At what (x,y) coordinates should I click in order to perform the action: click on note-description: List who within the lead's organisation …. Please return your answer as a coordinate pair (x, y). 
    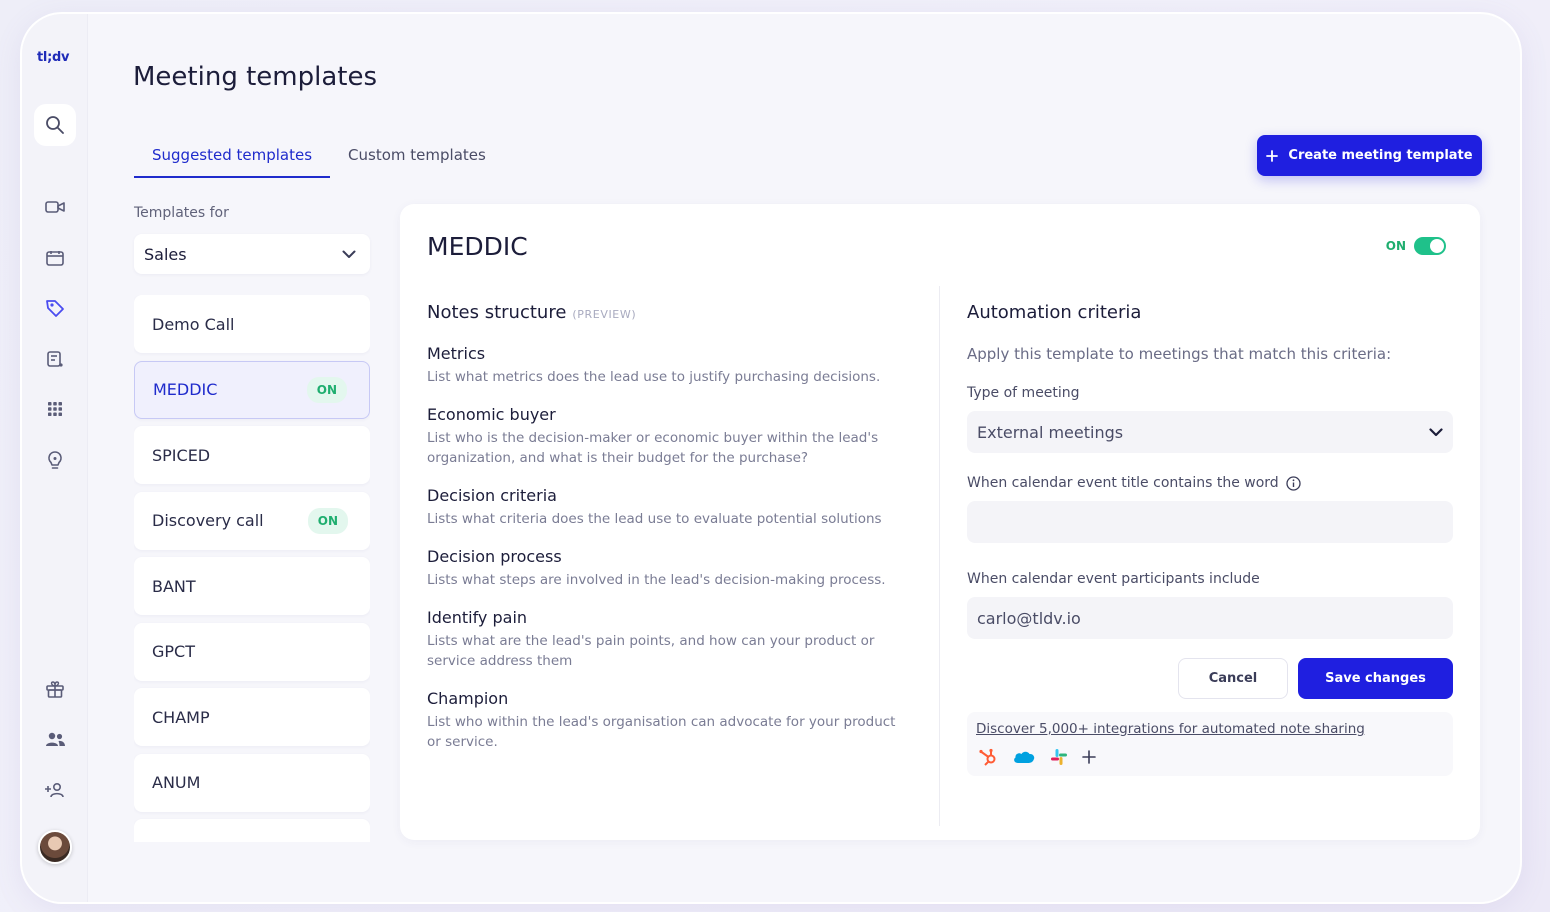
    Looking at the image, I should click on (661, 732).